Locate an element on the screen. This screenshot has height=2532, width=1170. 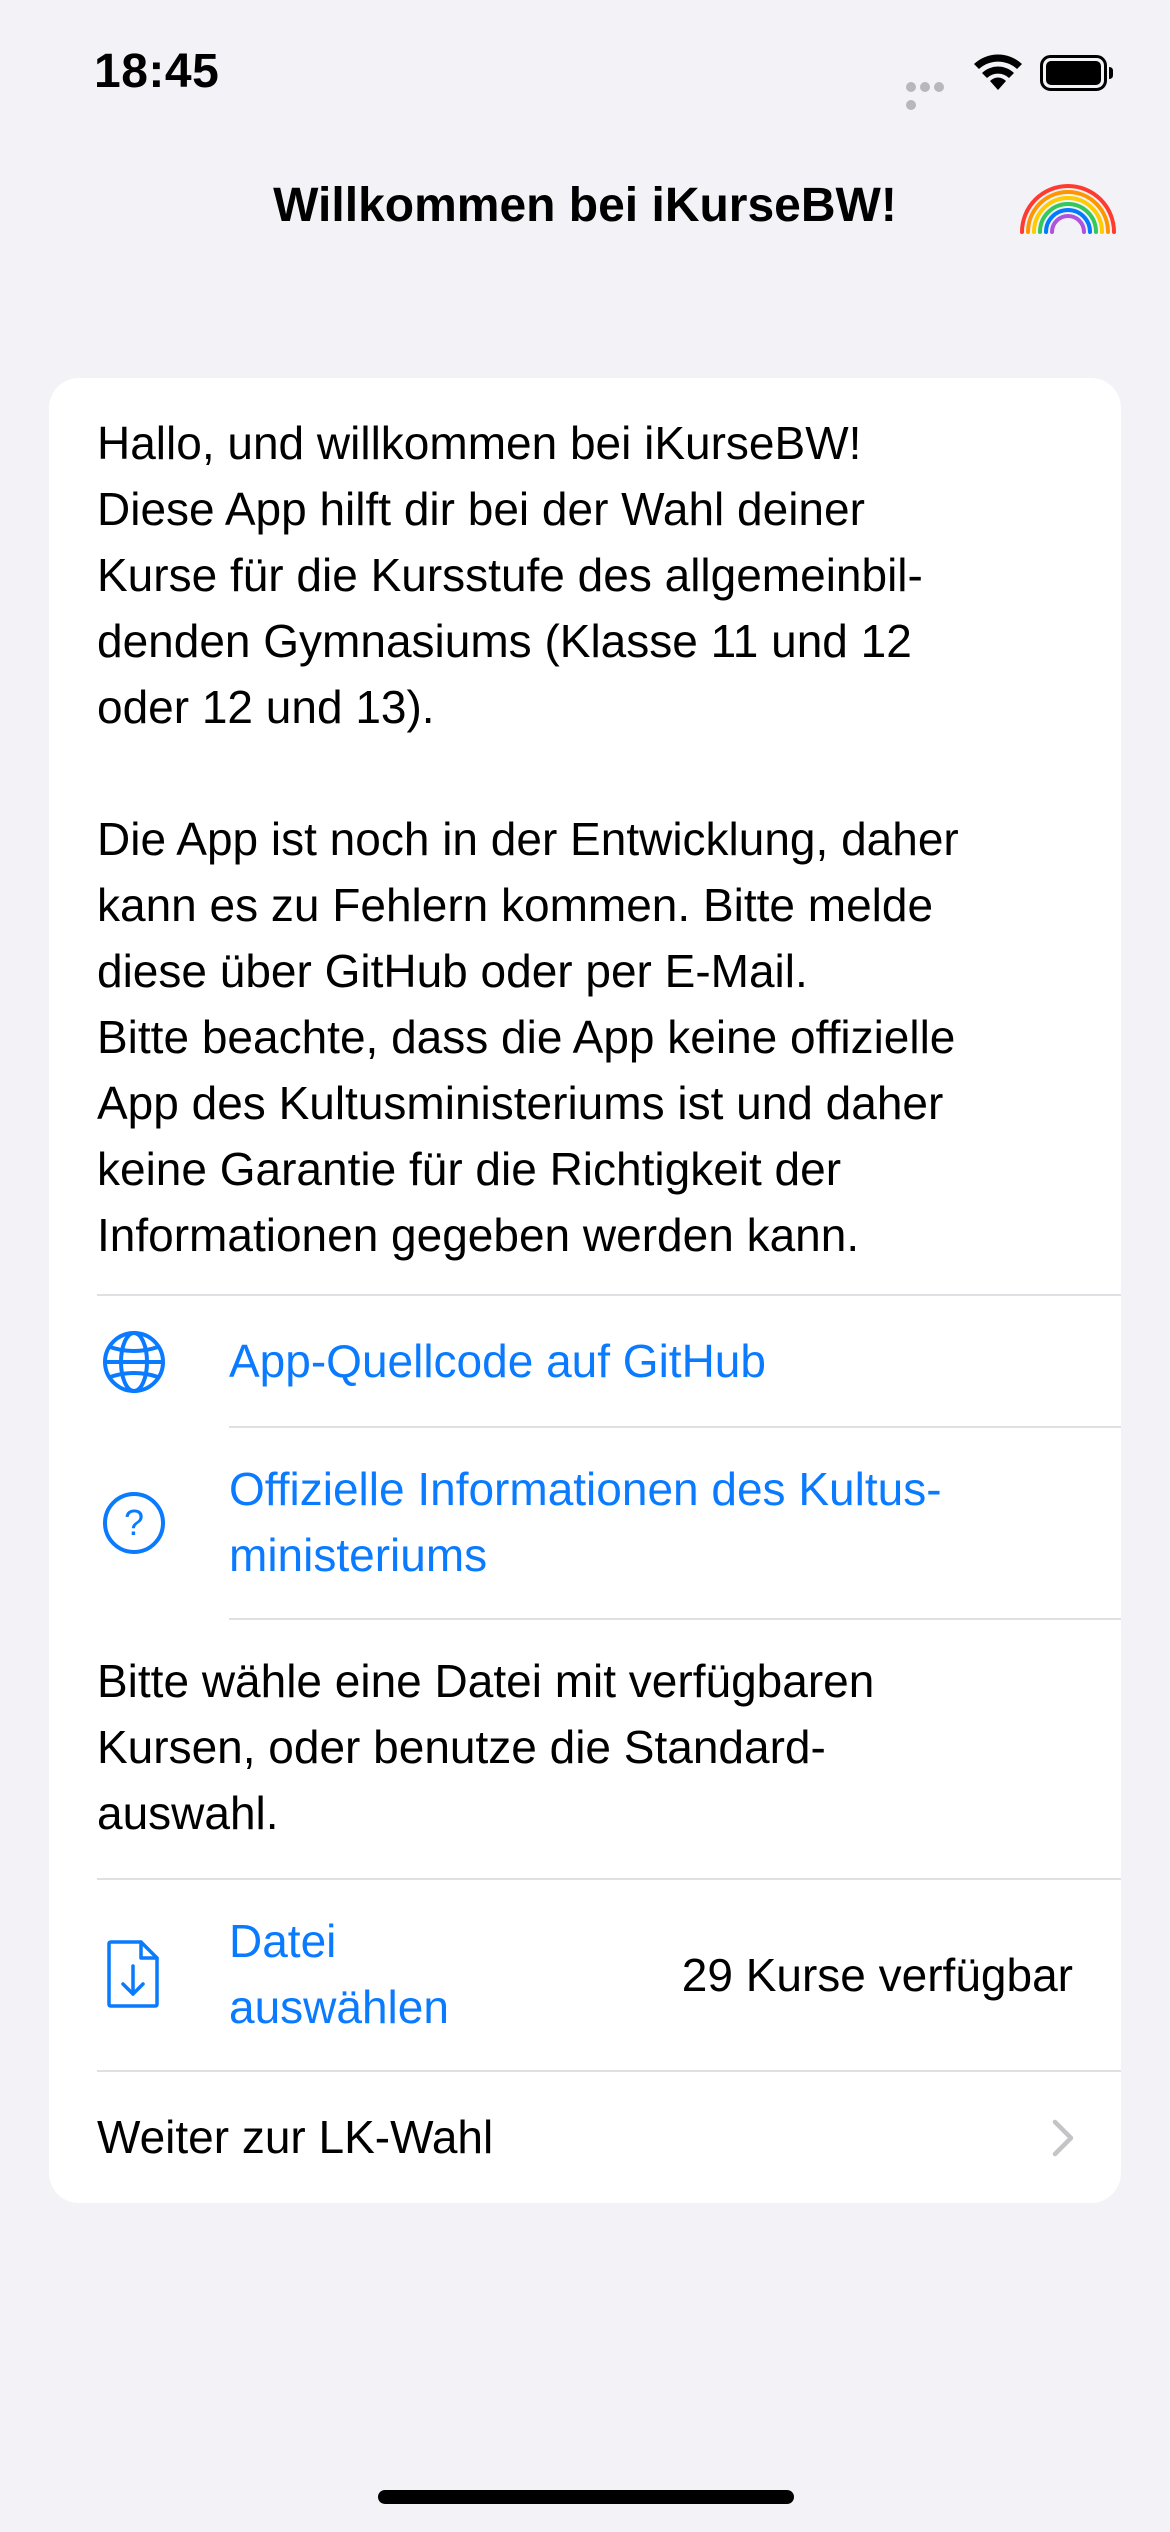
file-select-row: Datei auswählen 29 Kurse verfügbar is located at coordinates (585, 1975).